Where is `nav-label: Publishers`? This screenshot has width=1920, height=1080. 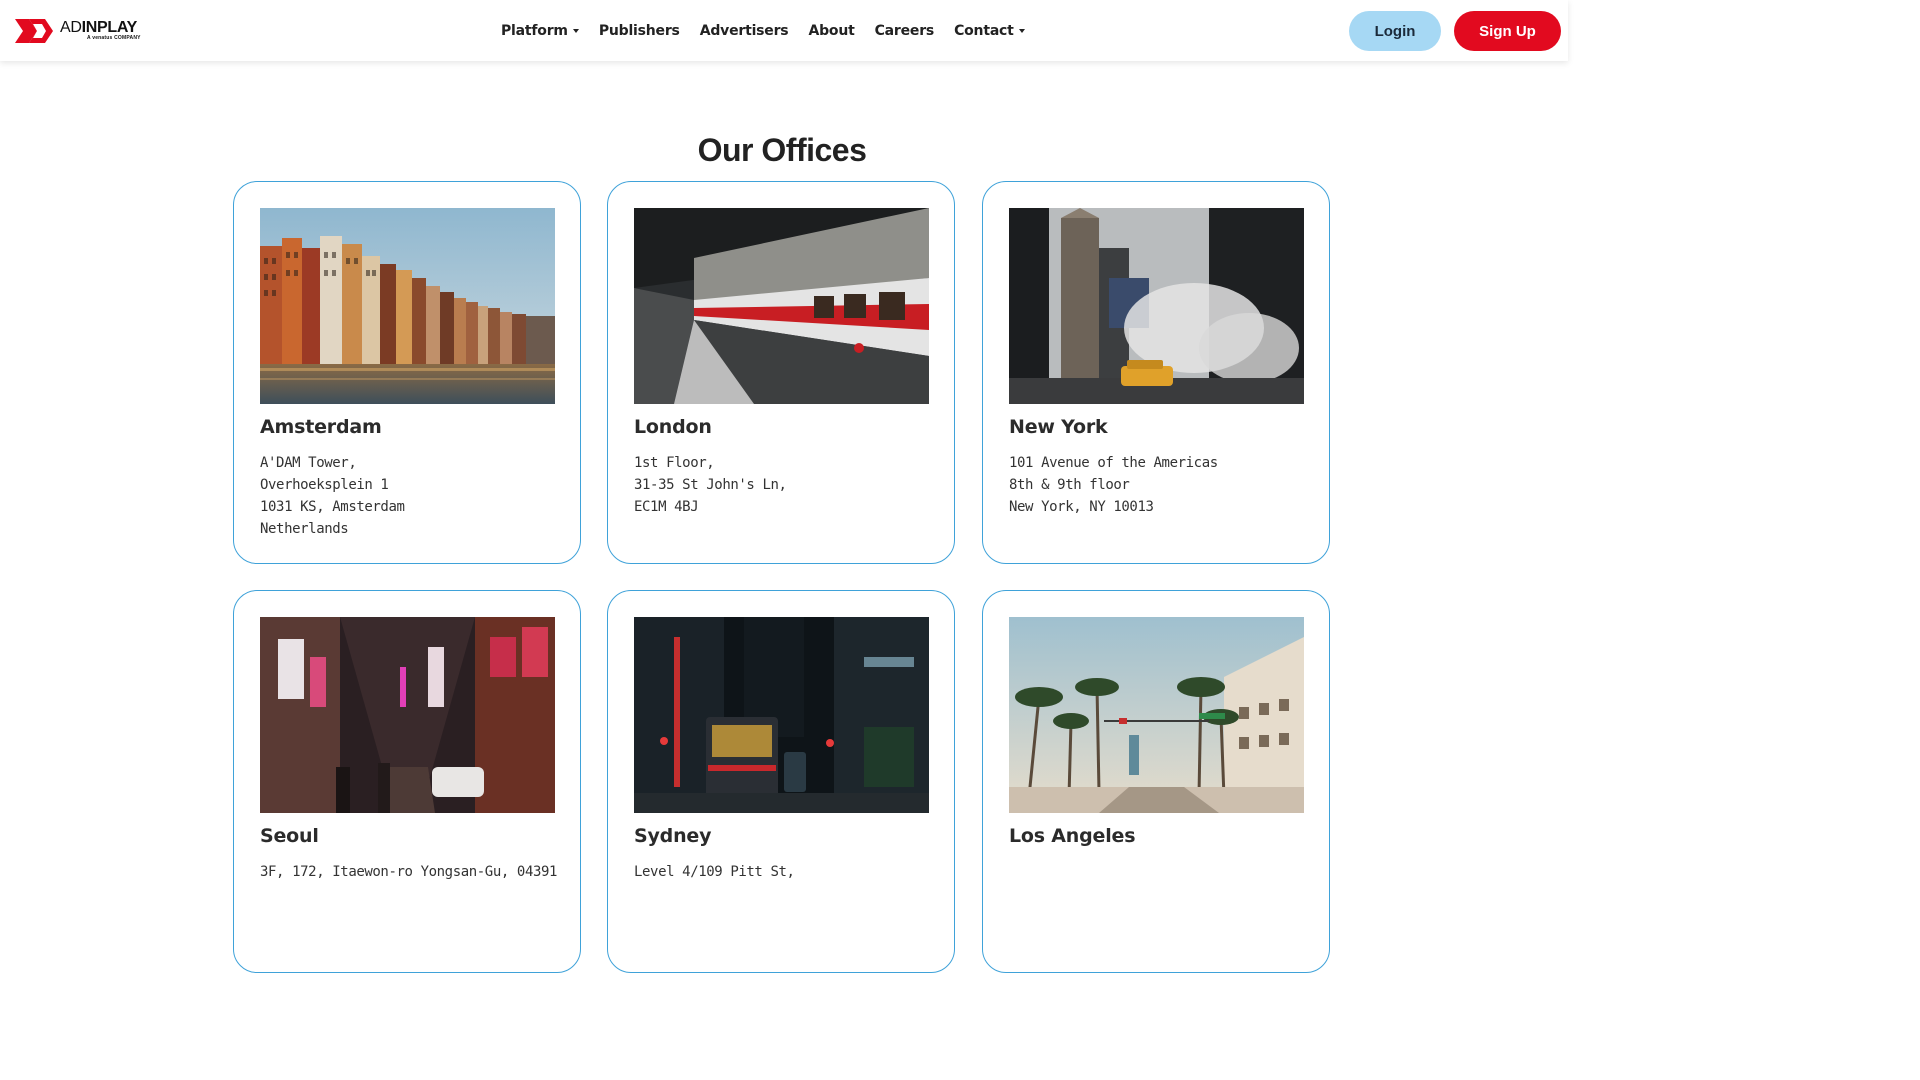
nav-label: Publishers is located at coordinates (639, 31).